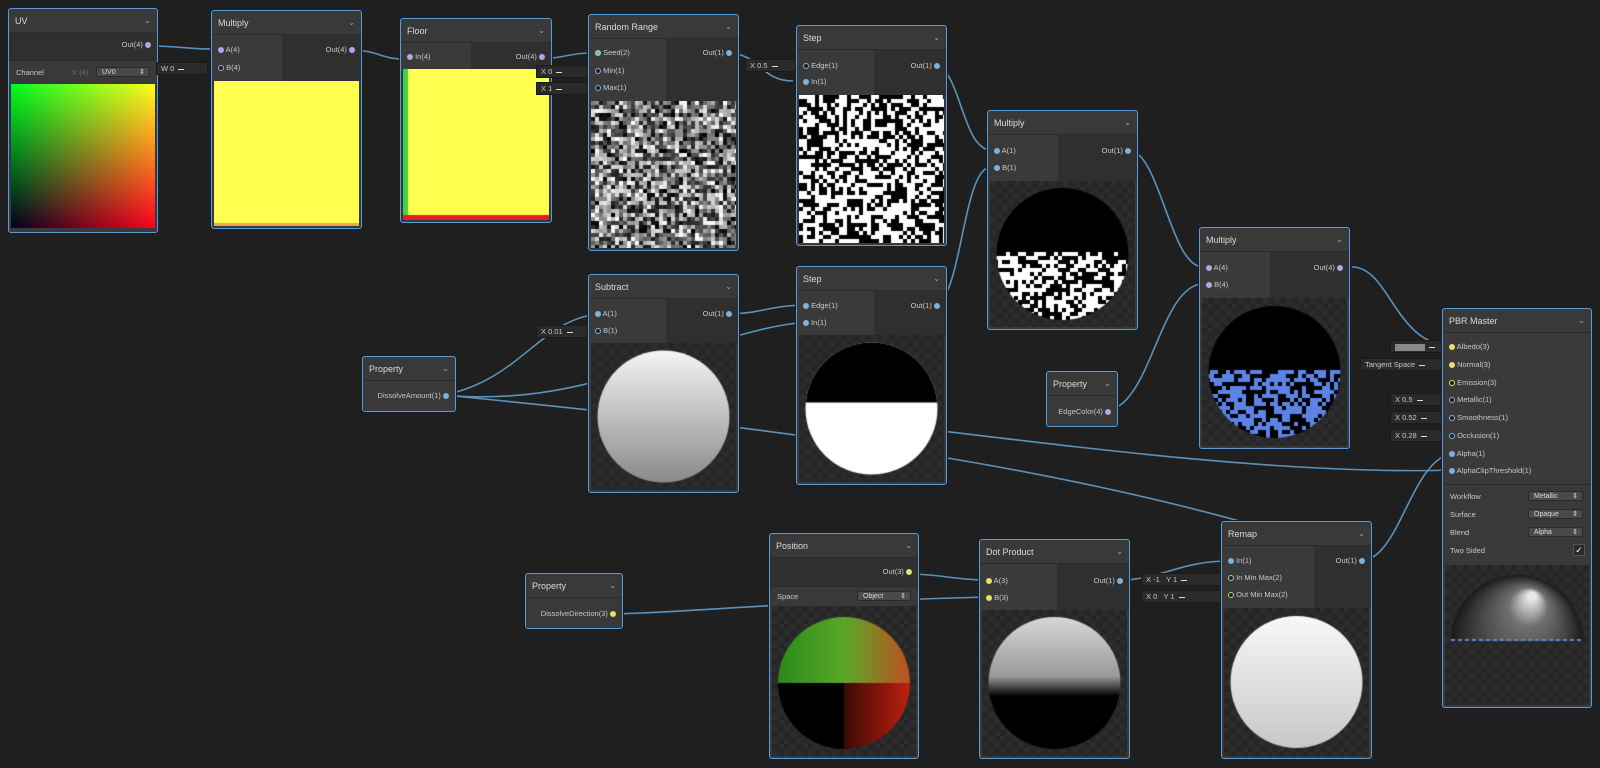 Image resolution: width=1600 pixels, height=768 pixels. What do you see at coordinates (1417, 417) in the screenshot?
I see `smoothness-input: X 0.52` at bounding box center [1417, 417].